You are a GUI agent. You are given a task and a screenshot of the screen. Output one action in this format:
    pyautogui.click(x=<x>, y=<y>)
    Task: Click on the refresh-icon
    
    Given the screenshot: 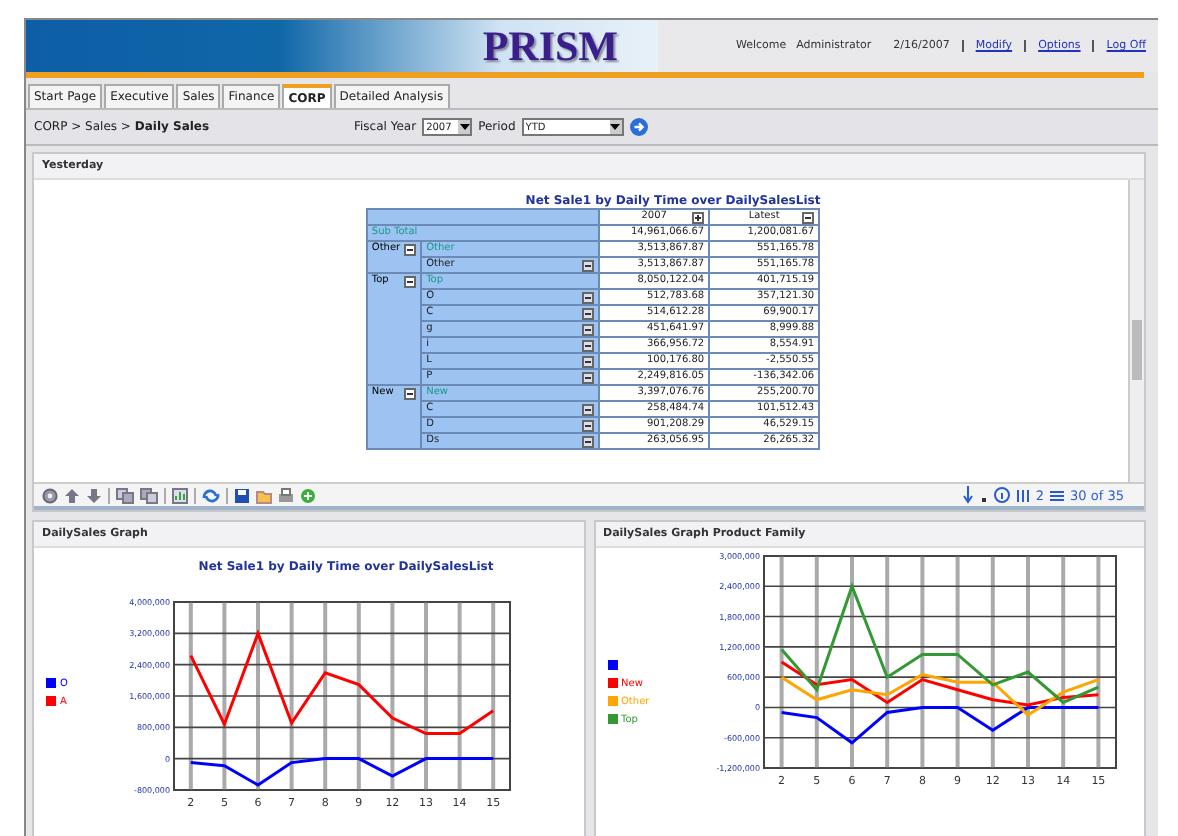 What is the action you would take?
    pyautogui.click(x=211, y=495)
    